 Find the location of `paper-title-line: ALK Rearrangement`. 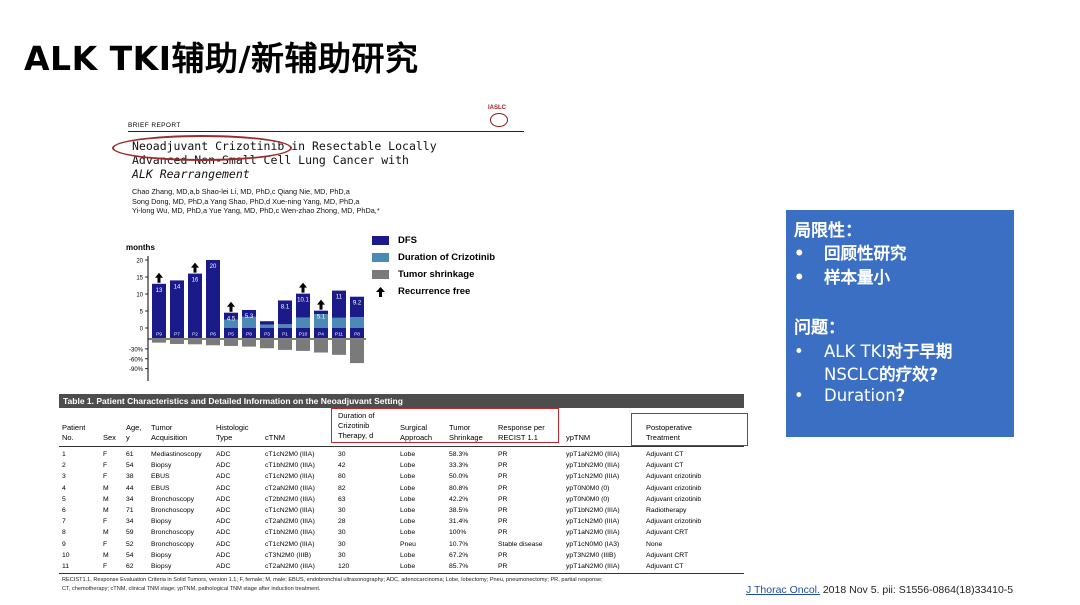

paper-title-line: ALK Rearrangement is located at coordinates (191, 174).